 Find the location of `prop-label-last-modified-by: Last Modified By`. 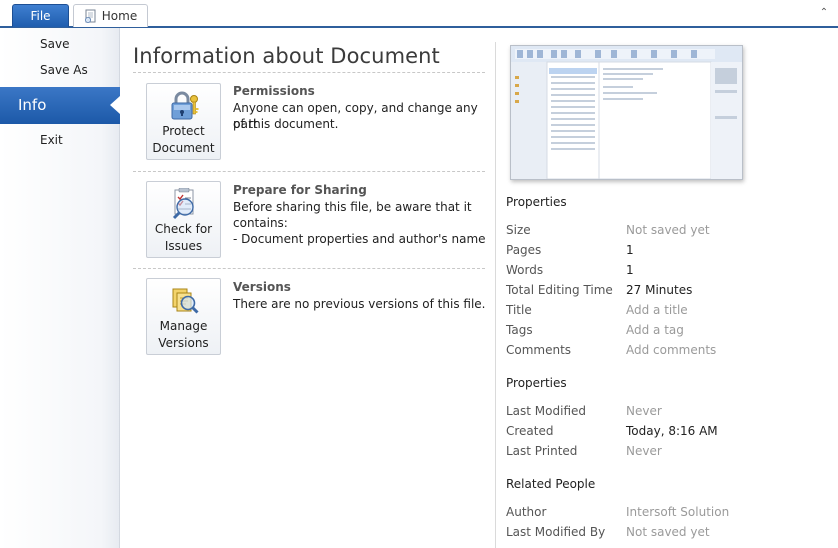

prop-label-last-modified-by: Last Modified By is located at coordinates (556, 532).